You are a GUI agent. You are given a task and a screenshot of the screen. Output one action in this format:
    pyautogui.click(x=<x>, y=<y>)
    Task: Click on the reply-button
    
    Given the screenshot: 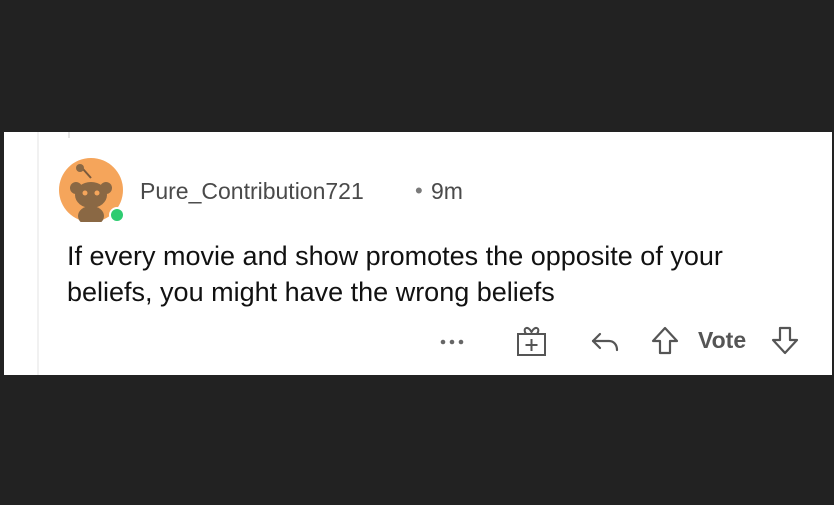 What is the action you would take?
    pyautogui.click(x=604, y=340)
    